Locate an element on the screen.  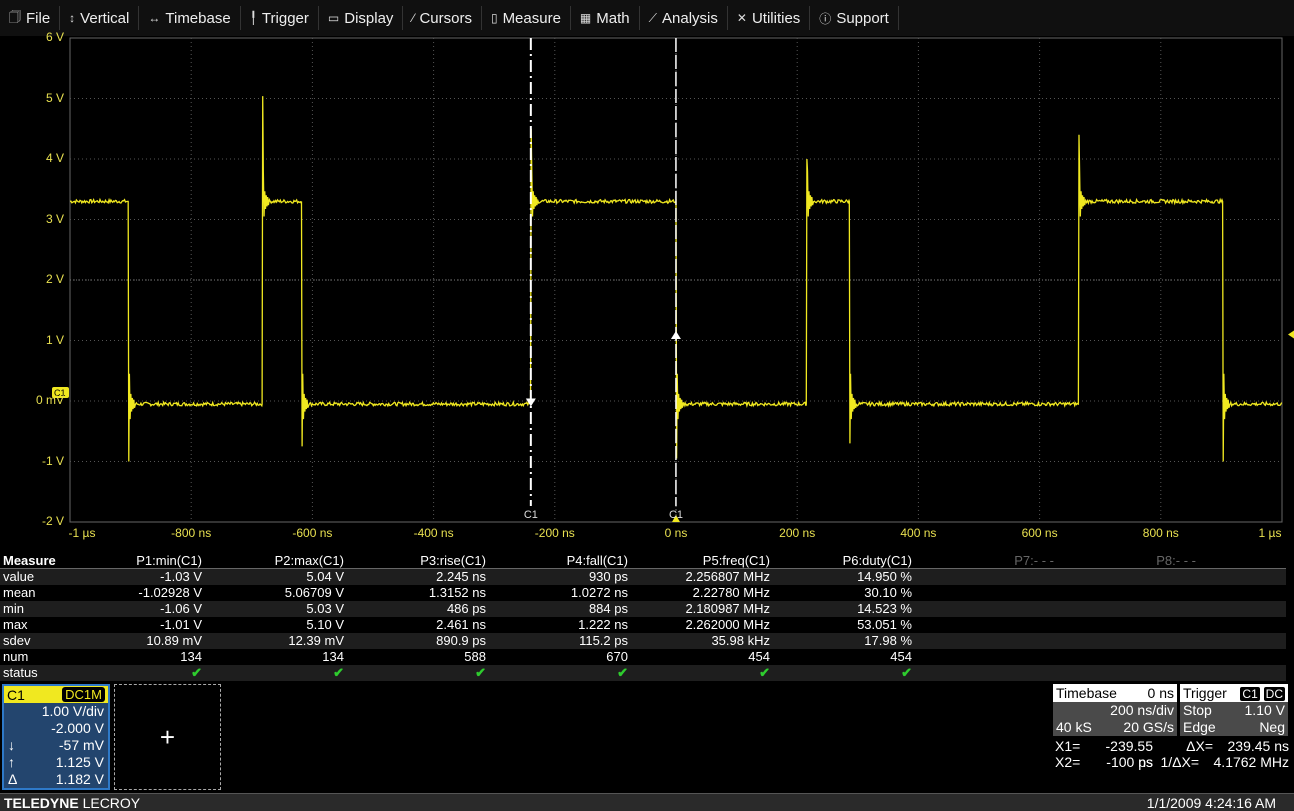
measure-cell: 12.39 mV is located at coordinates (316, 640).